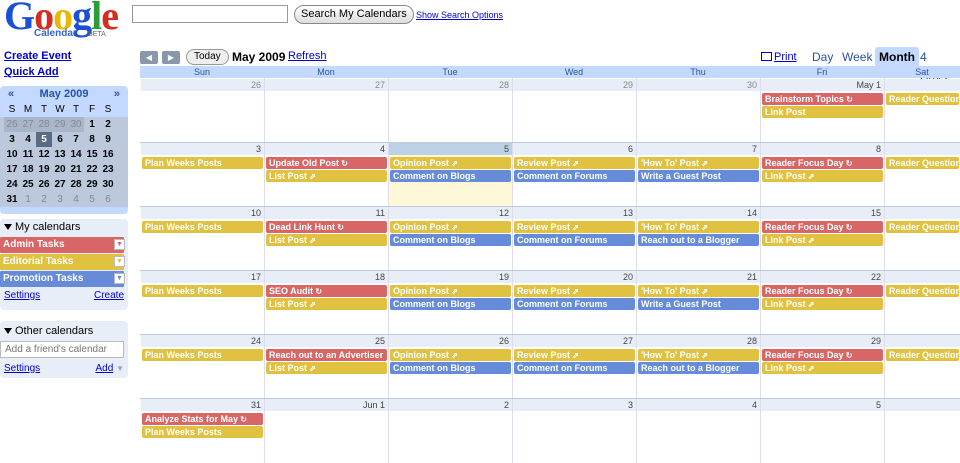  Describe the element at coordinates (31, 72) in the screenshot. I see `quick-add-link: Quick Add` at that location.